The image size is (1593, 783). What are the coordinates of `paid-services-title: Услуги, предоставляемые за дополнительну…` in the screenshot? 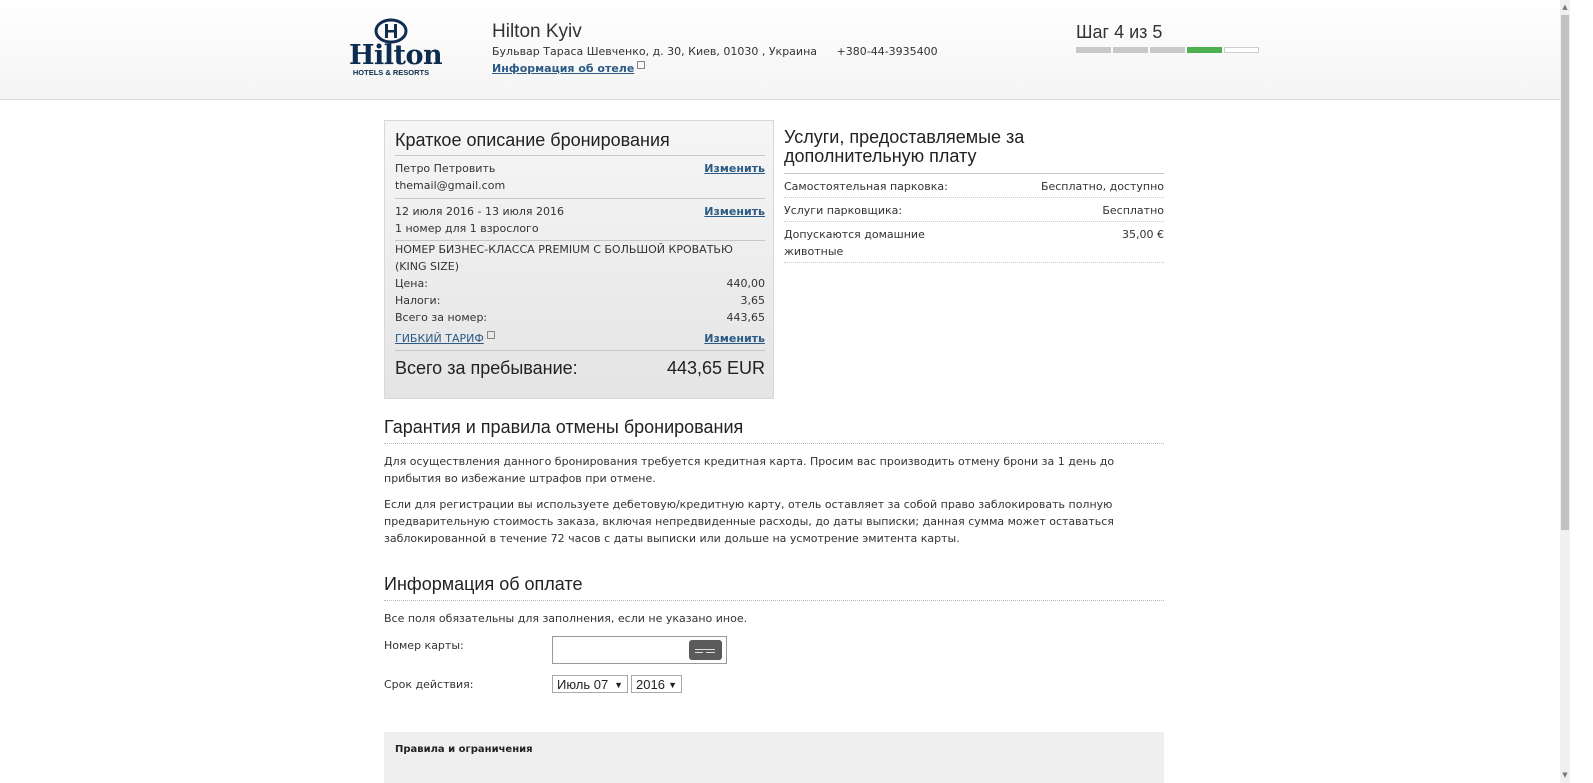 It's located at (974, 151).